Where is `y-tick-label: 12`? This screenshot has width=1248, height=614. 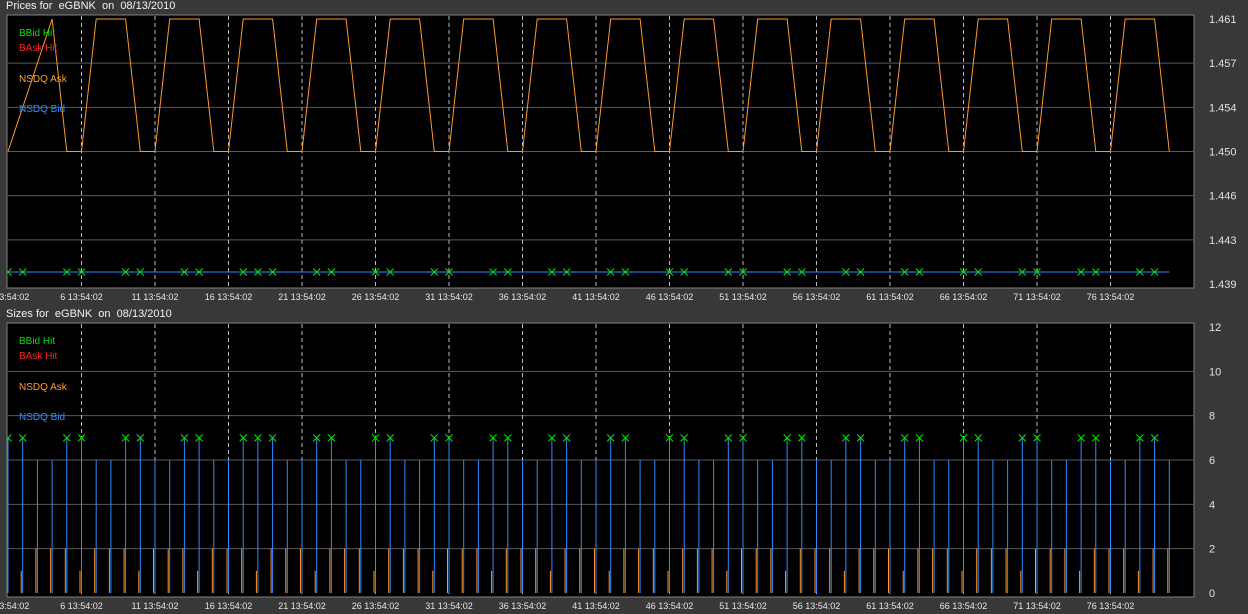 y-tick-label: 12 is located at coordinates (1215, 328).